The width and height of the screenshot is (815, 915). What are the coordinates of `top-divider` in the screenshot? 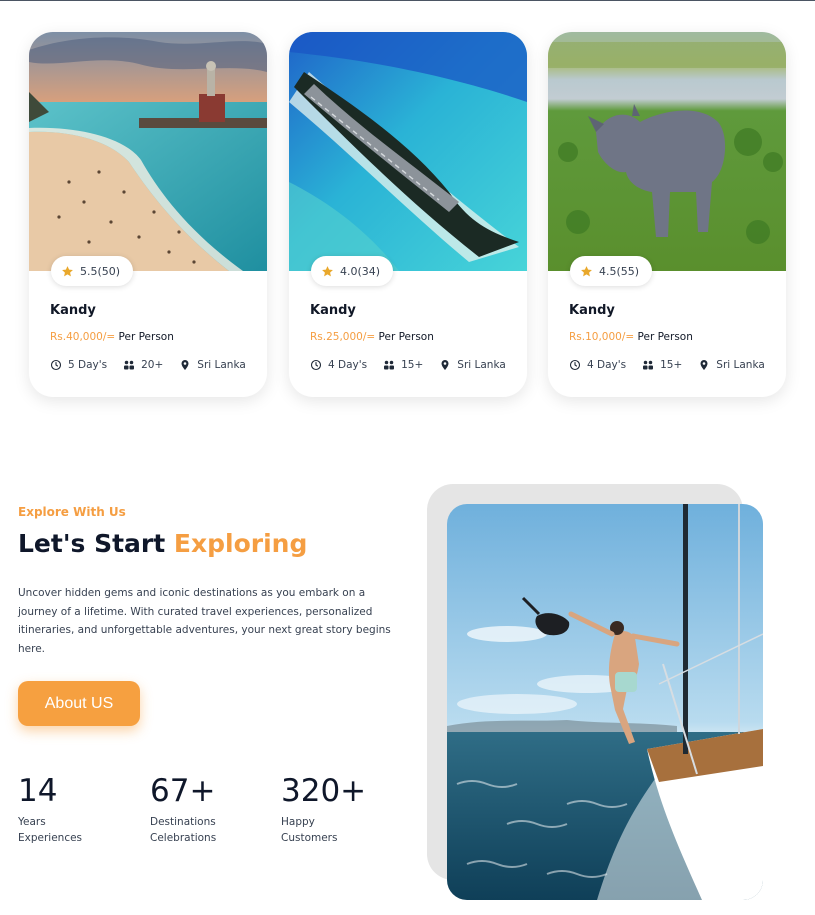 It's located at (407, 0).